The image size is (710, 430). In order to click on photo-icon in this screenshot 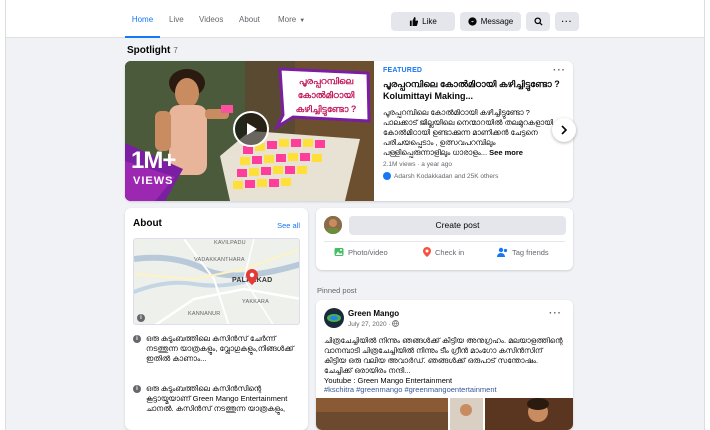, I will do `click(339, 252)`.